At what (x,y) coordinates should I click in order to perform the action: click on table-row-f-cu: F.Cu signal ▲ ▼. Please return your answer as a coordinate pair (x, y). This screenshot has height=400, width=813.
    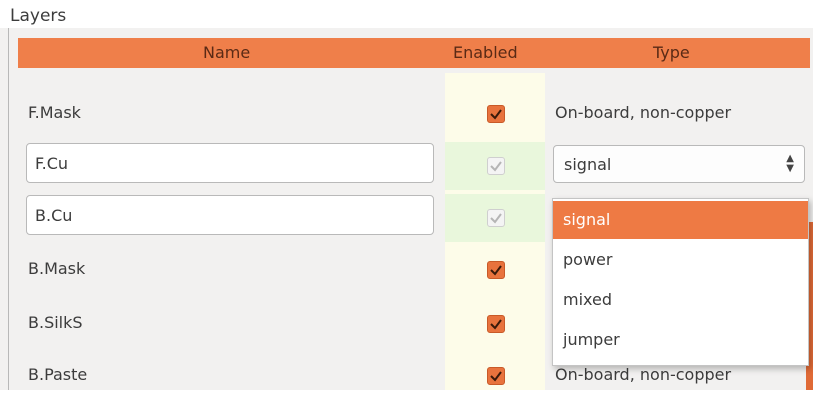
    Looking at the image, I should click on (414, 166).